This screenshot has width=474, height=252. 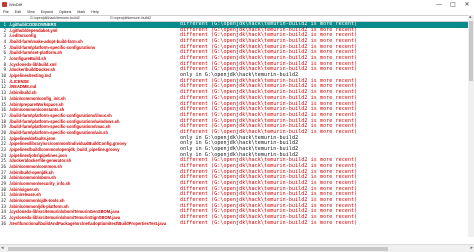 What do you see at coordinates (55, 18) in the screenshot?
I see `left-root-path: G:\openjdk\hack\temurin-build2` at bounding box center [55, 18].